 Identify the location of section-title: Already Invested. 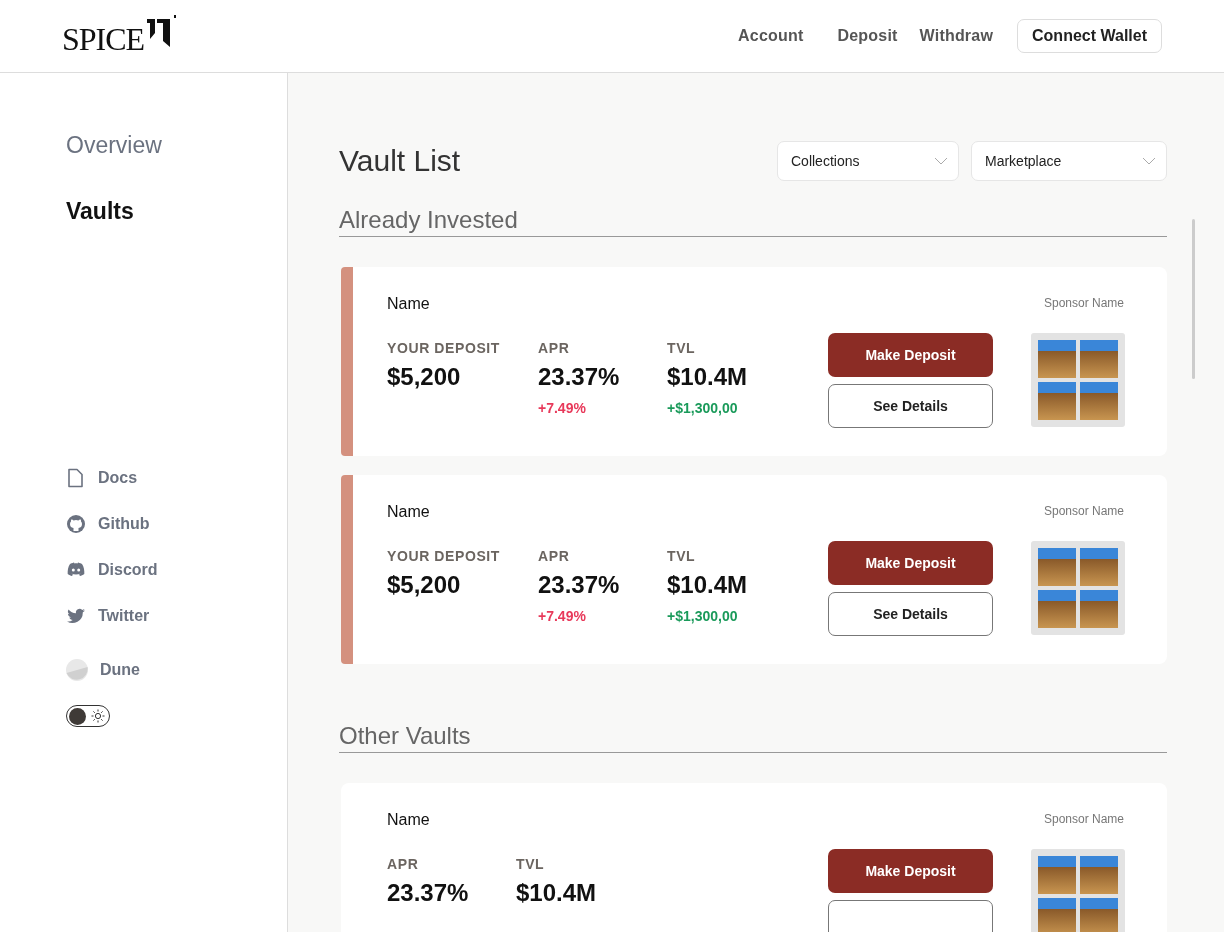
(753, 221).